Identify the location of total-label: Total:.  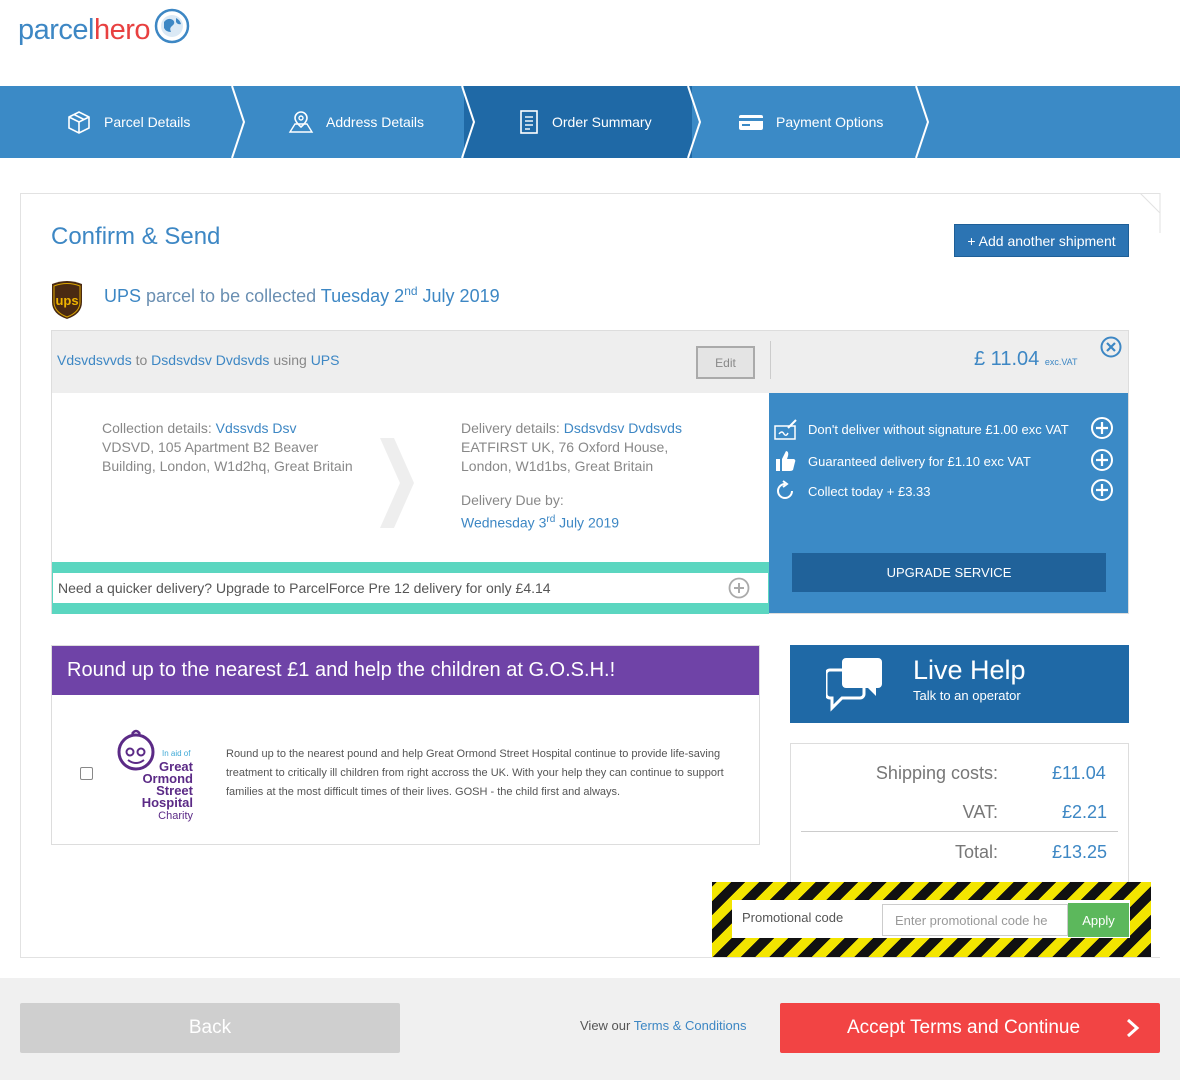
(976, 852).